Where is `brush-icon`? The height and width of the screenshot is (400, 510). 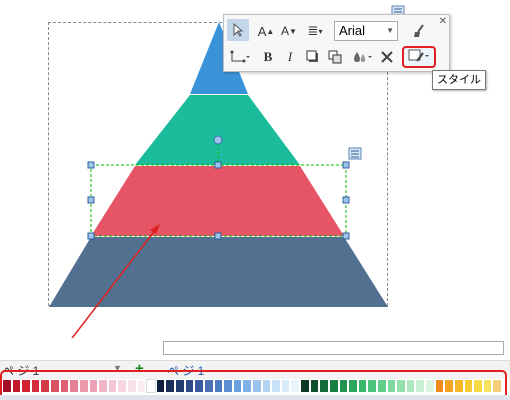 brush-icon is located at coordinates (419, 31).